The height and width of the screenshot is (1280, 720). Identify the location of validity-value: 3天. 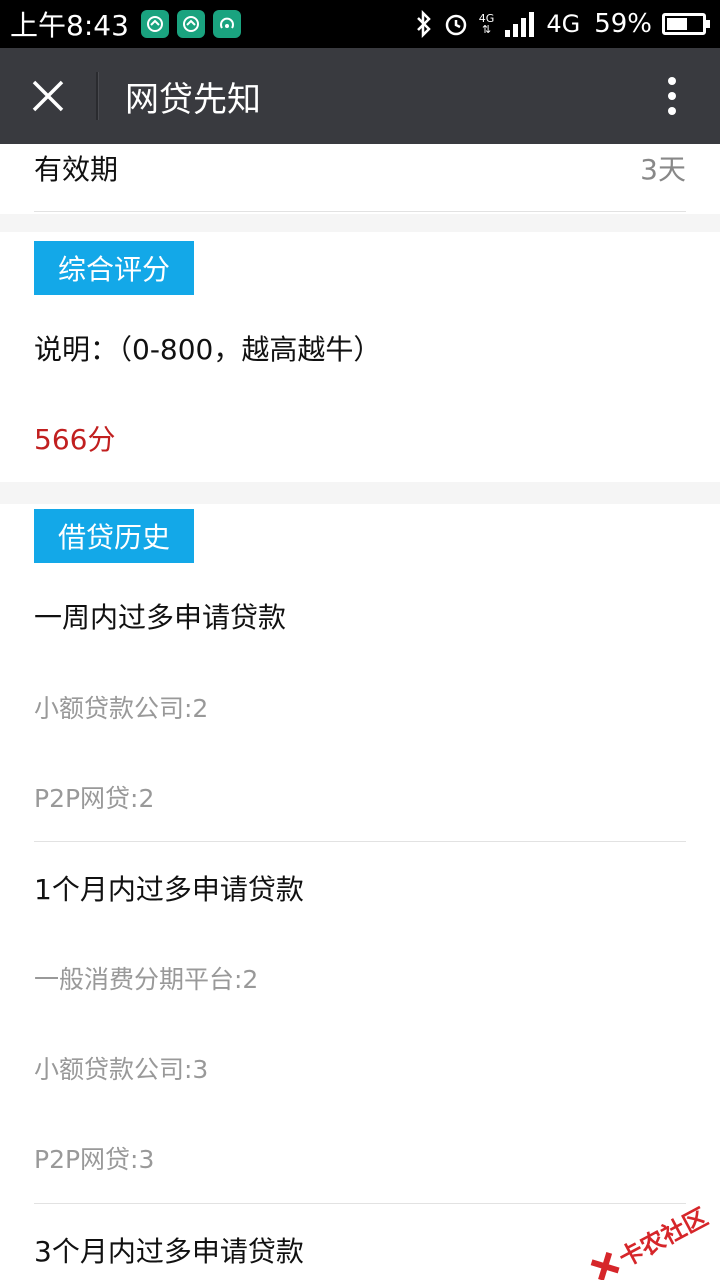
(663, 169).